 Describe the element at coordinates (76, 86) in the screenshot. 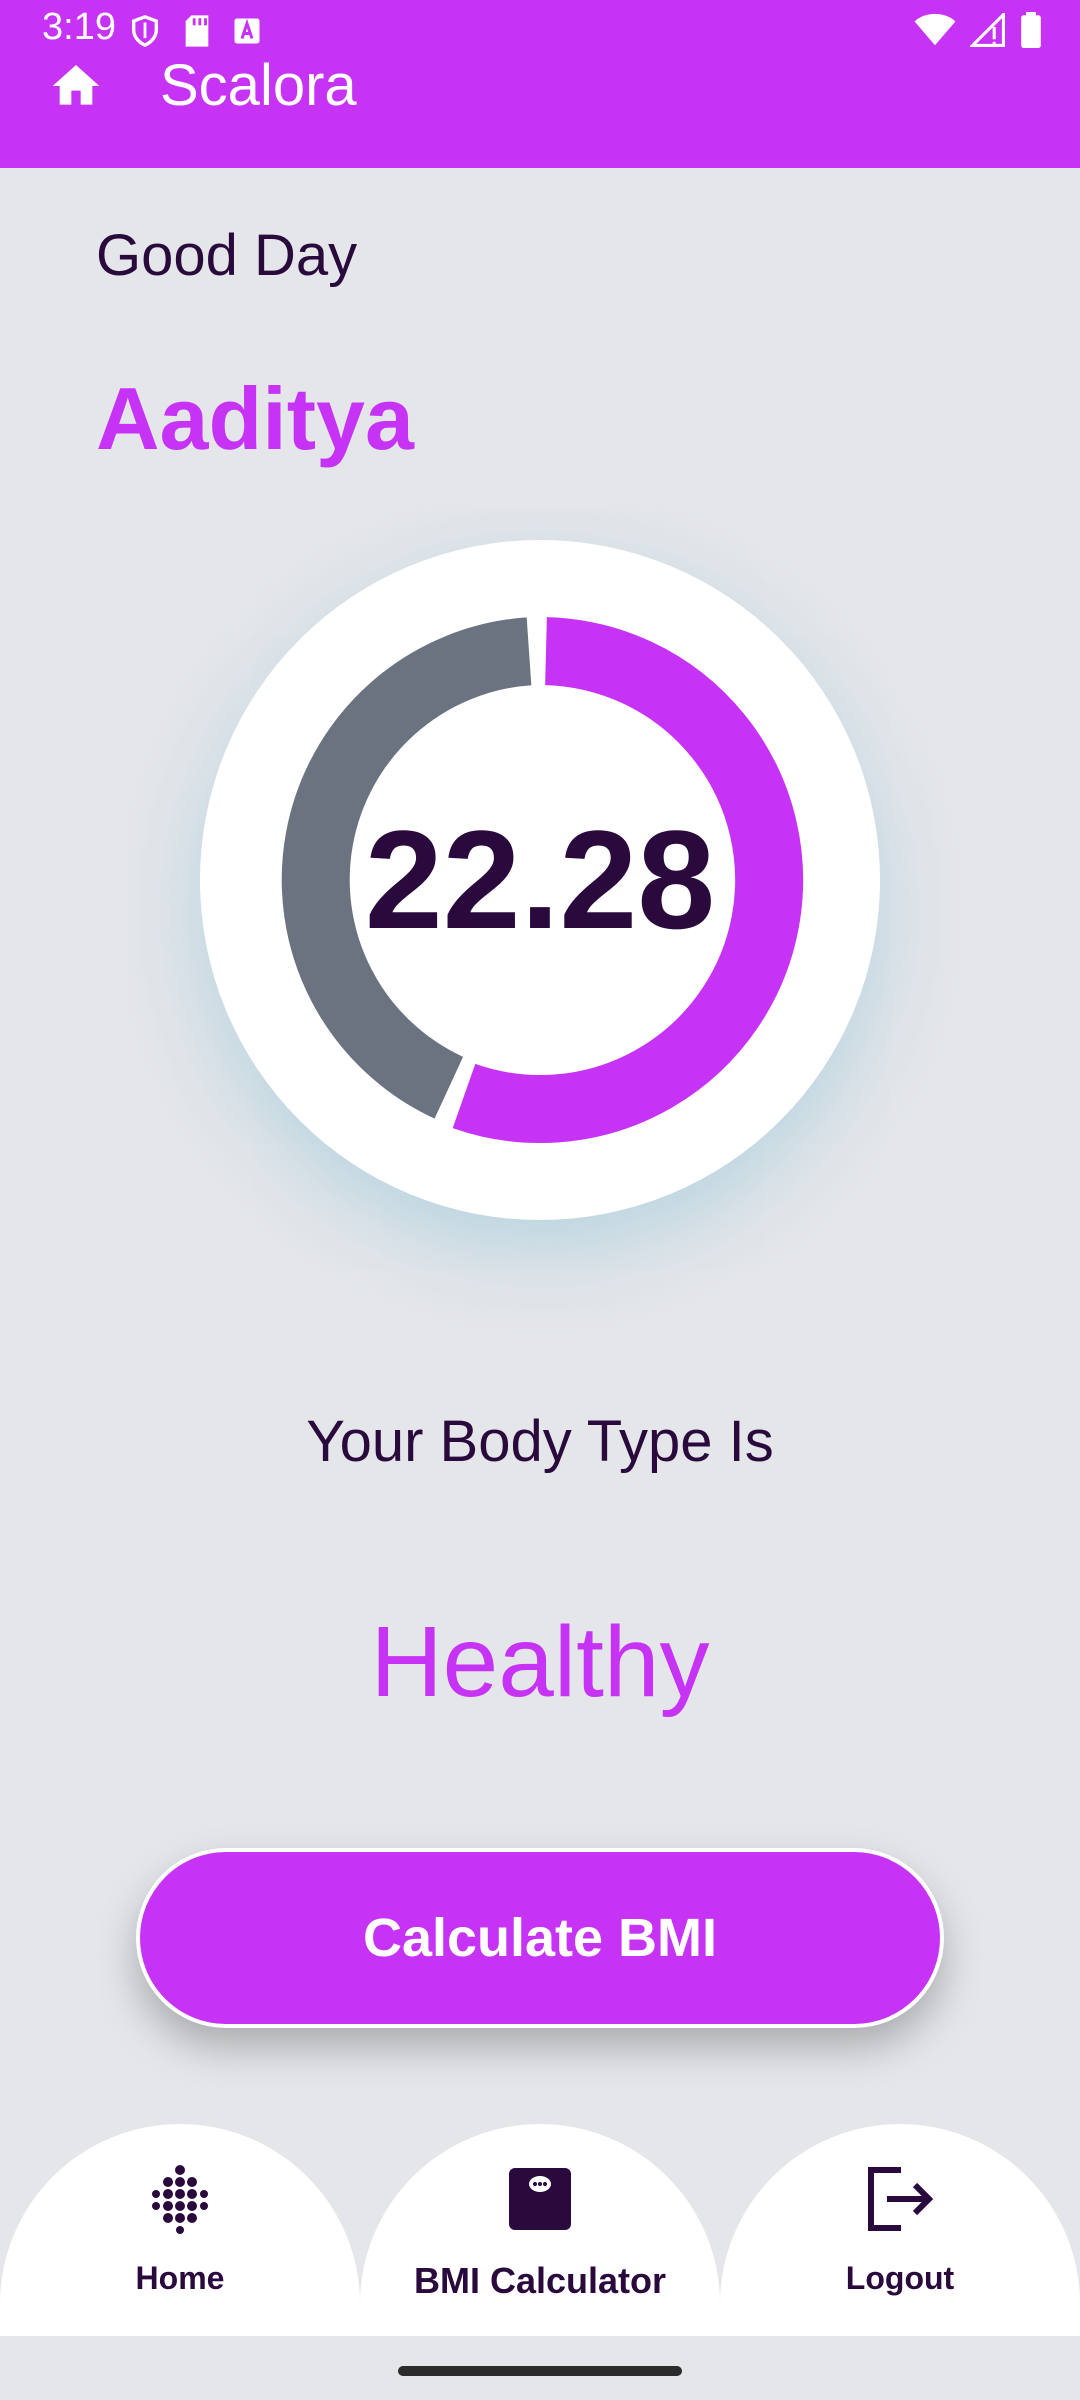

I see `home-icon` at that location.